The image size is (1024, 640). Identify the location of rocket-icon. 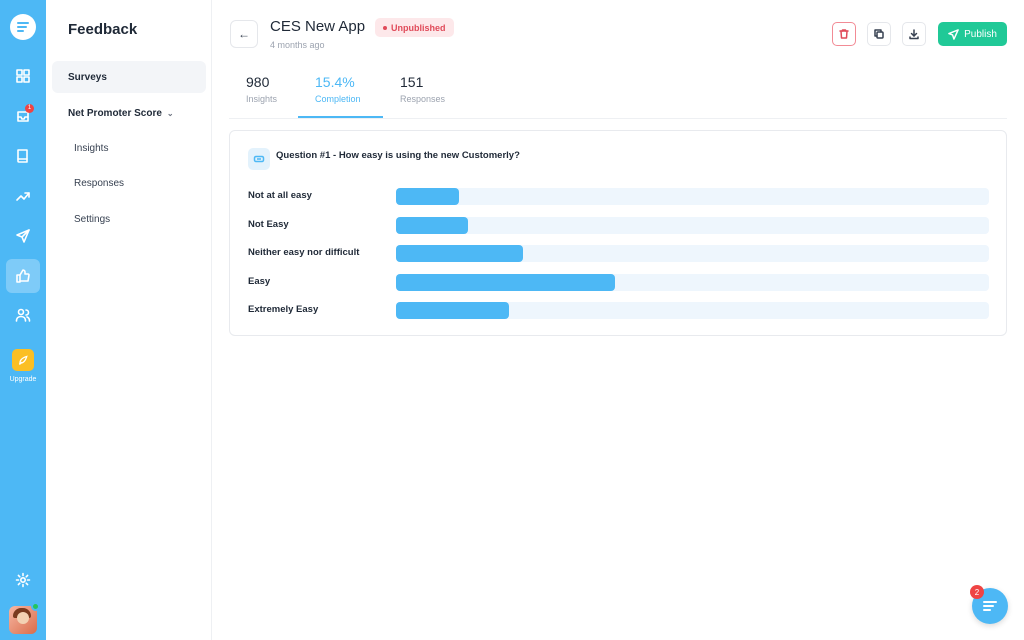
(23, 360).